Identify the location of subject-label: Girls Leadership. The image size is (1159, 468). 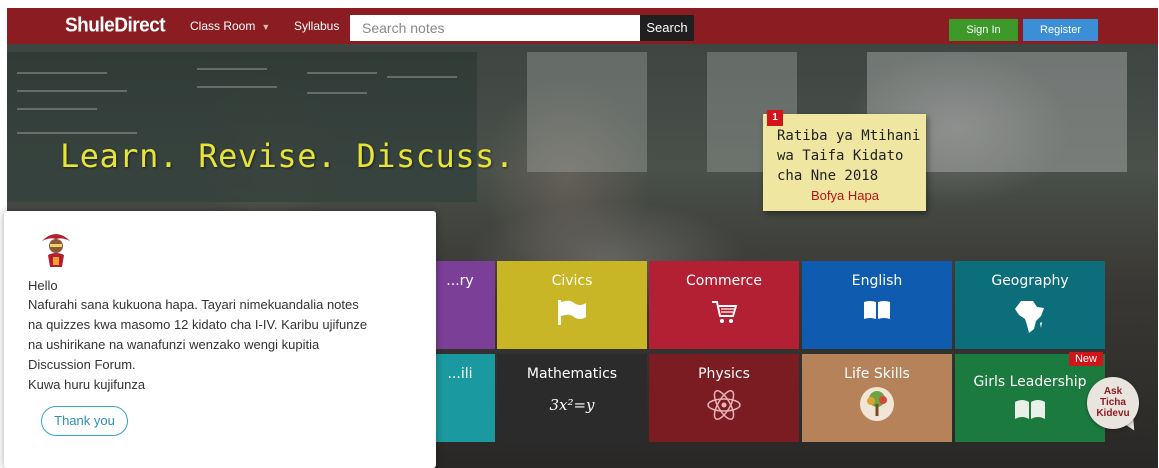
(1030, 382).